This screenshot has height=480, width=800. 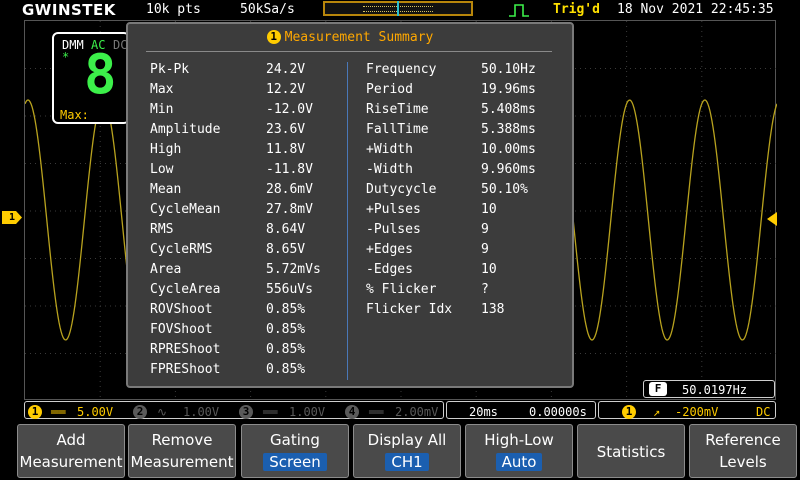 What do you see at coordinates (466, 312) in the screenshot?
I see `measurement-row: Flicker Idx 138` at bounding box center [466, 312].